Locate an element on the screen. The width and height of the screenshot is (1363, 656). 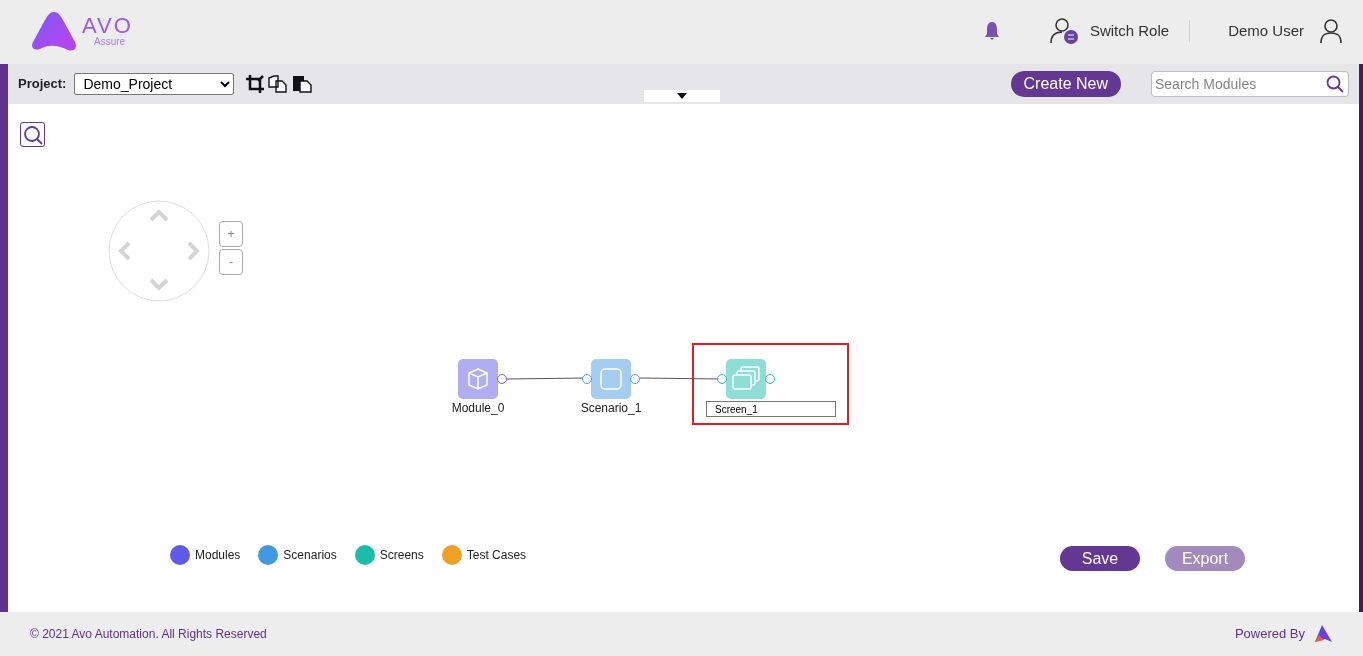
legend-label: Scenarios is located at coordinates (310, 555).